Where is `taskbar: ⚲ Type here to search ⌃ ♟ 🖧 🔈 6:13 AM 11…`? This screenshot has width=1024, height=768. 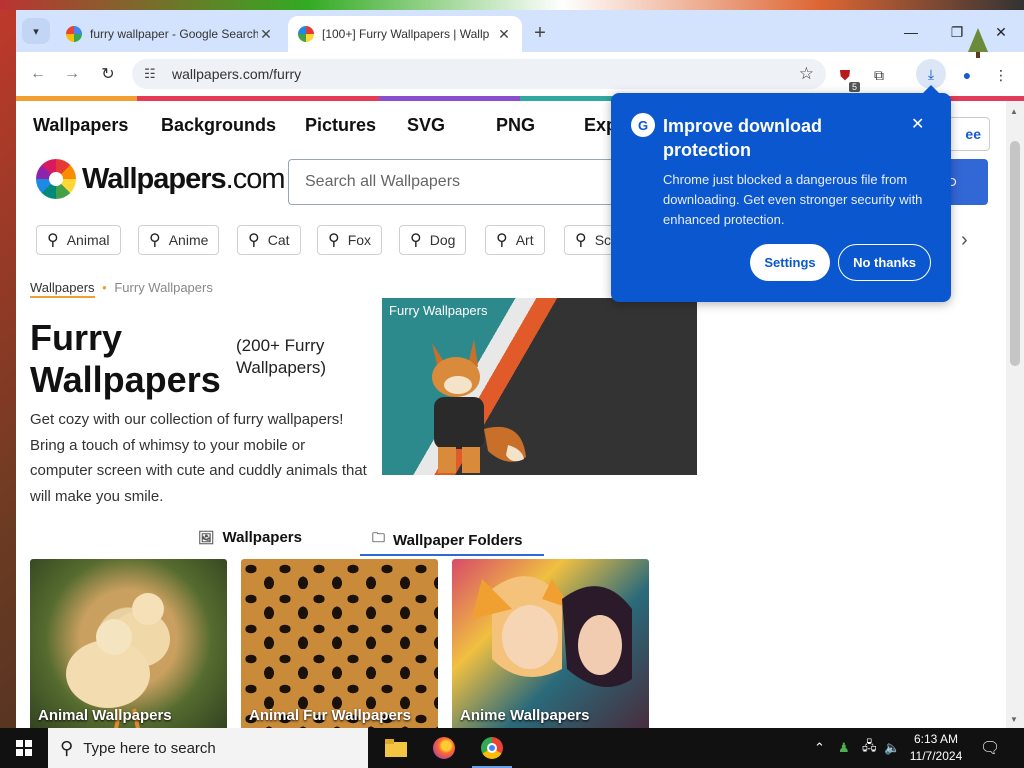 taskbar: ⚲ Type here to search ⌃ ♟ 🖧 🔈 6:13 AM 11… is located at coordinates (512, 748).